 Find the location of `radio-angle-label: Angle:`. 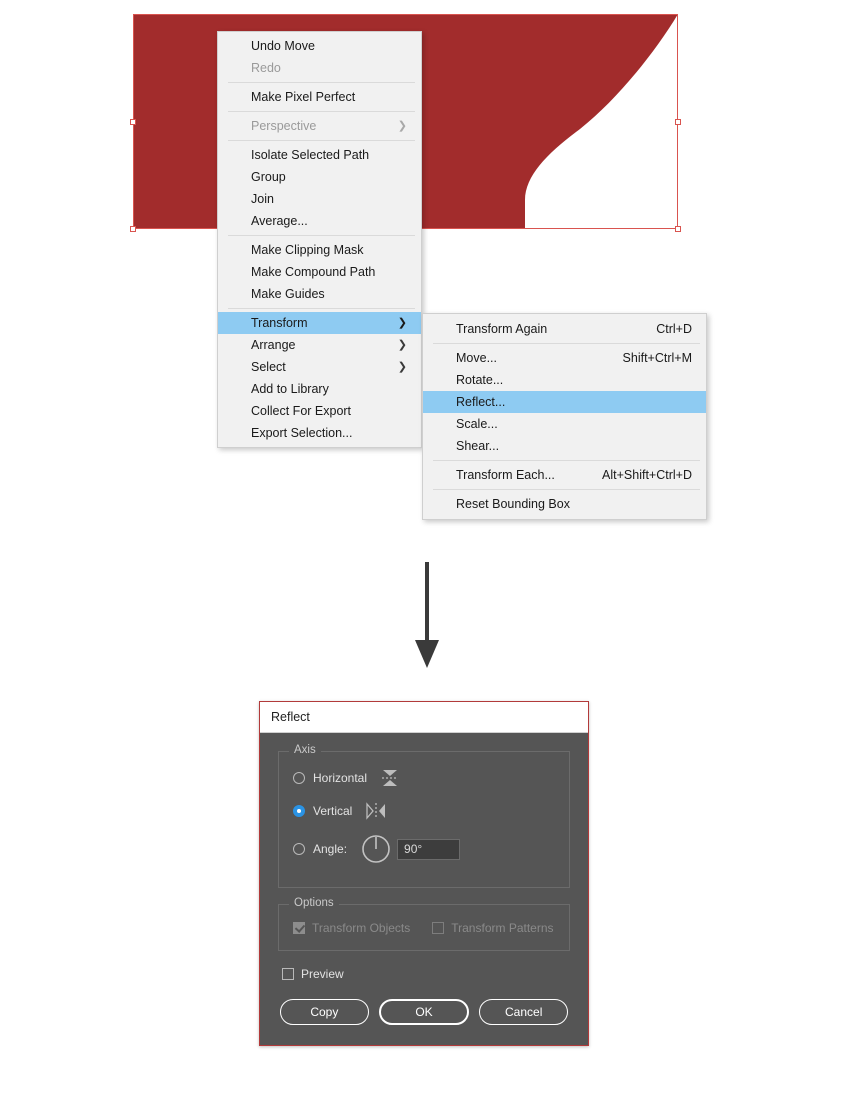

radio-angle-label: Angle: is located at coordinates (330, 849).